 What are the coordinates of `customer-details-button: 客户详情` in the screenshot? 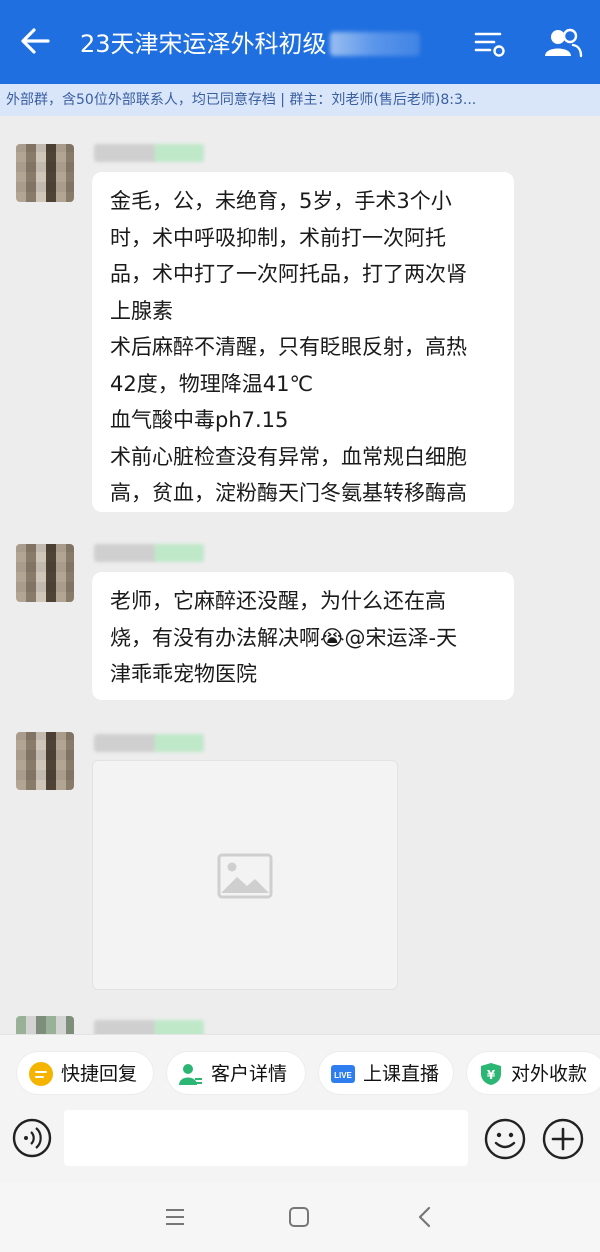 It's located at (236, 1073).